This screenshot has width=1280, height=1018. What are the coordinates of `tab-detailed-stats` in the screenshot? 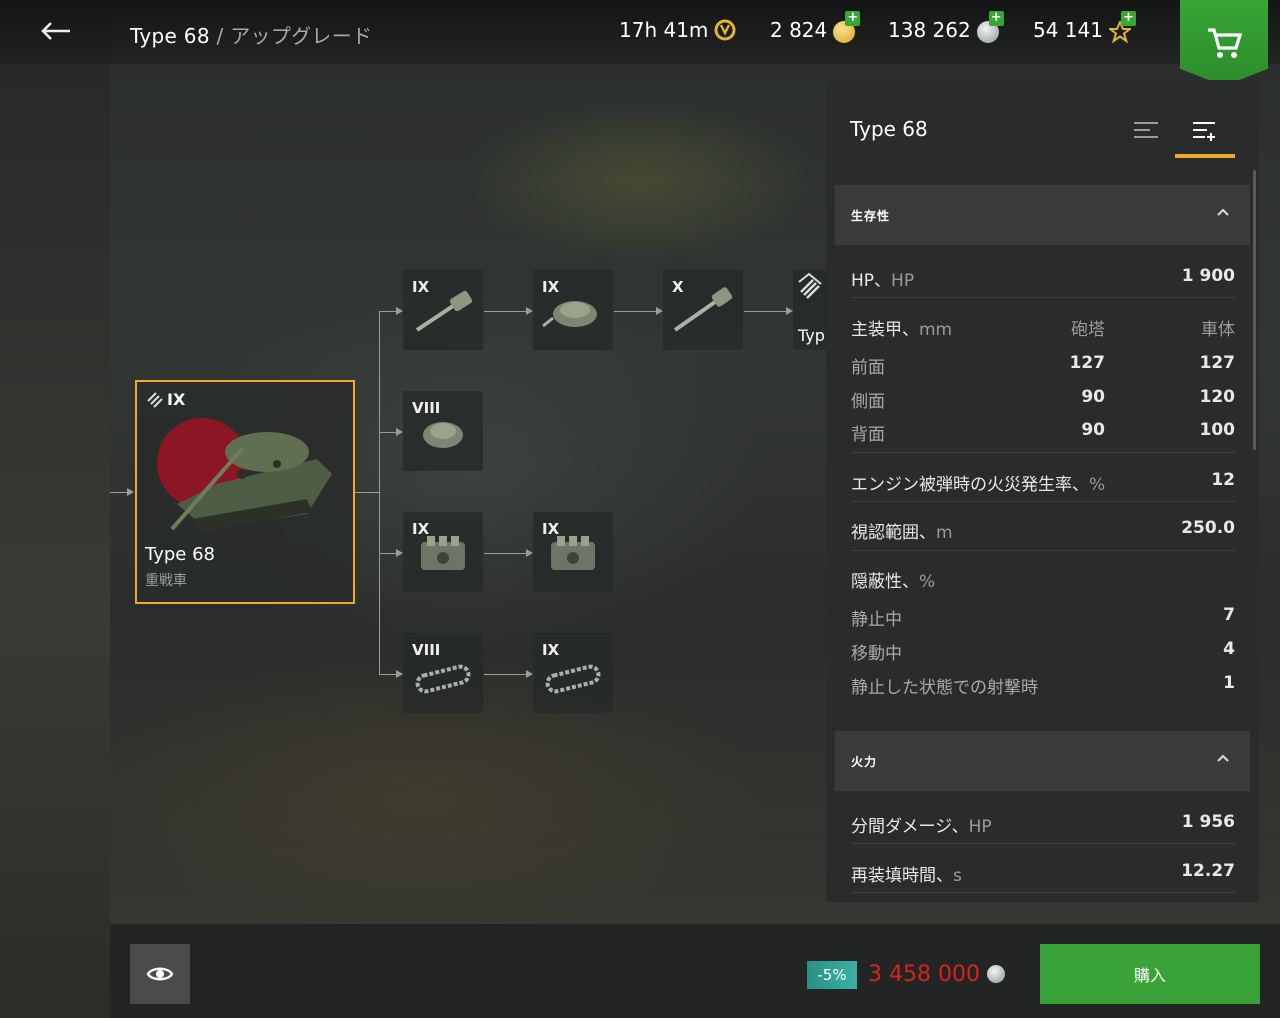 It's located at (1205, 135).